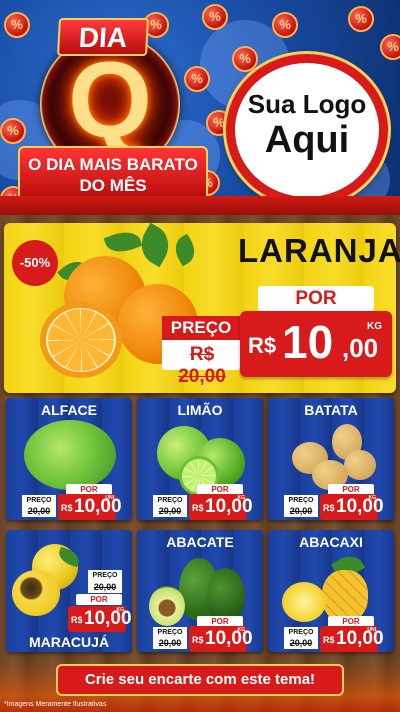  What do you see at coordinates (316, 299) in the screenshot?
I see `featured-por-label: POR` at bounding box center [316, 299].